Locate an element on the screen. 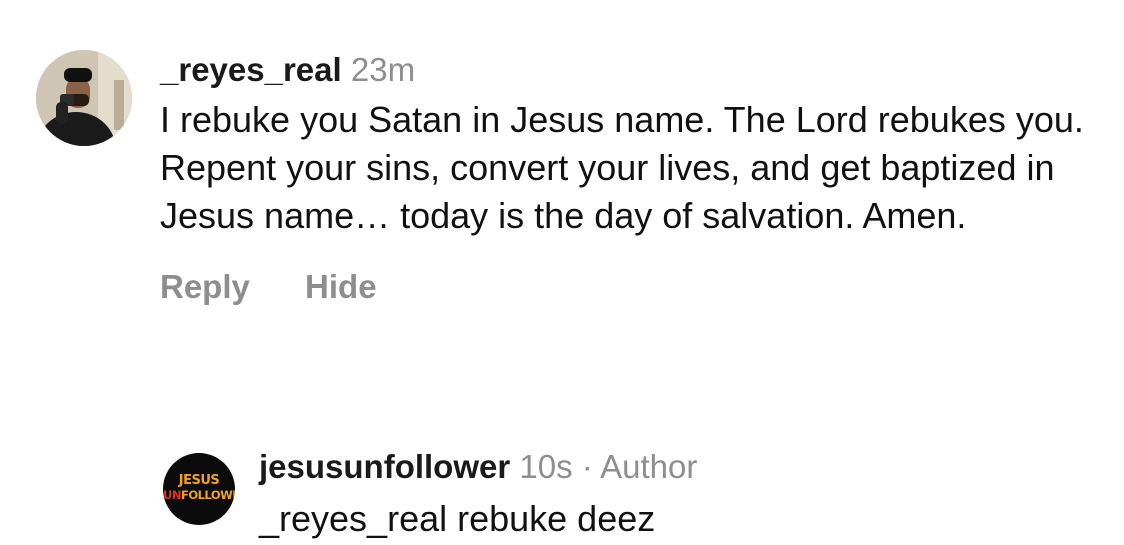 This screenshot has height=545, width=1124. logo-text-line2: UNFOLLOWER is located at coordinates (199, 495).